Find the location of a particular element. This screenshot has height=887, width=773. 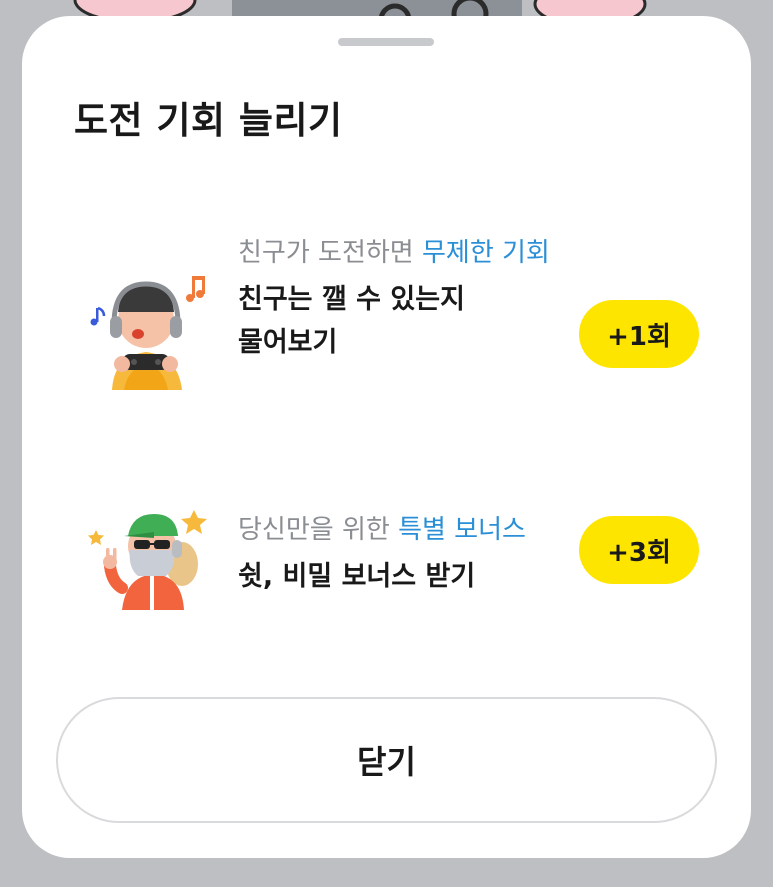

plus-three-badge: +3회 is located at coordinates (639, 550).